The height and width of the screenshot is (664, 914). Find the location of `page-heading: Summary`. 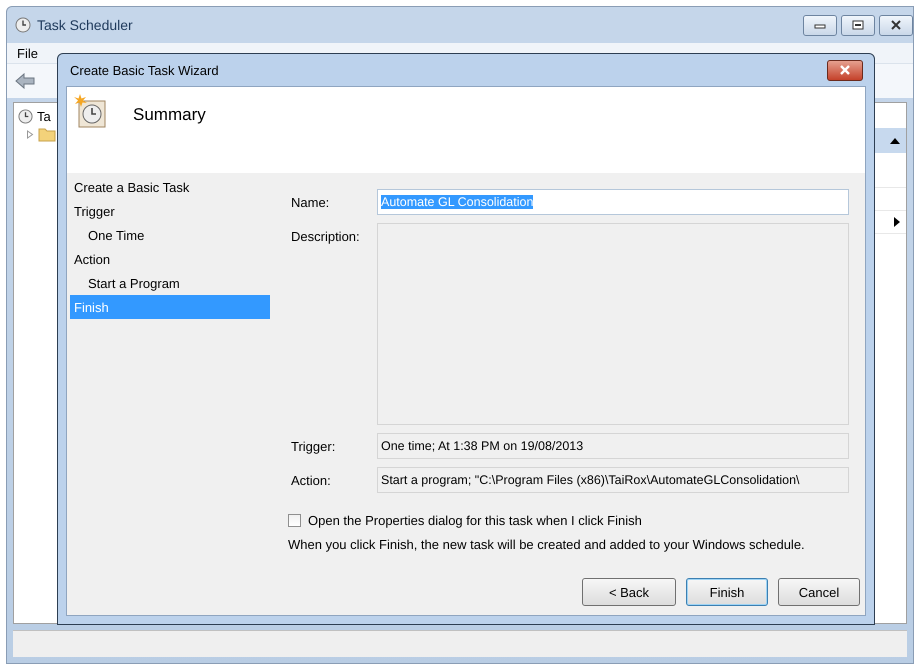

page-heading: Summary is located at coordinates (169, 115).